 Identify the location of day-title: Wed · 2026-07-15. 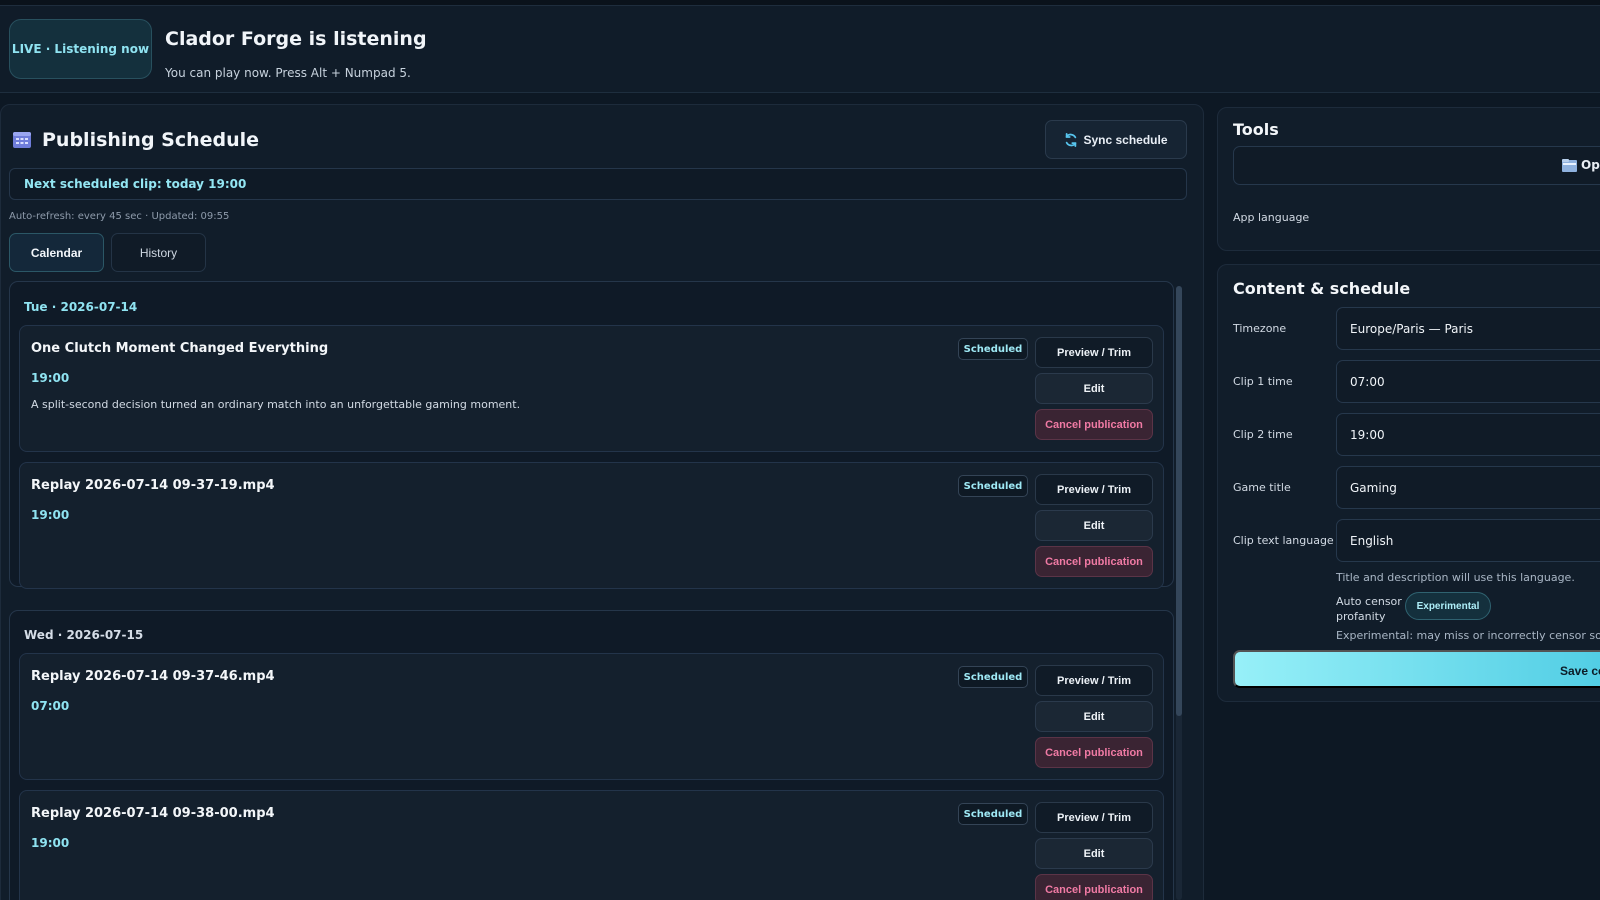
(84, 635).